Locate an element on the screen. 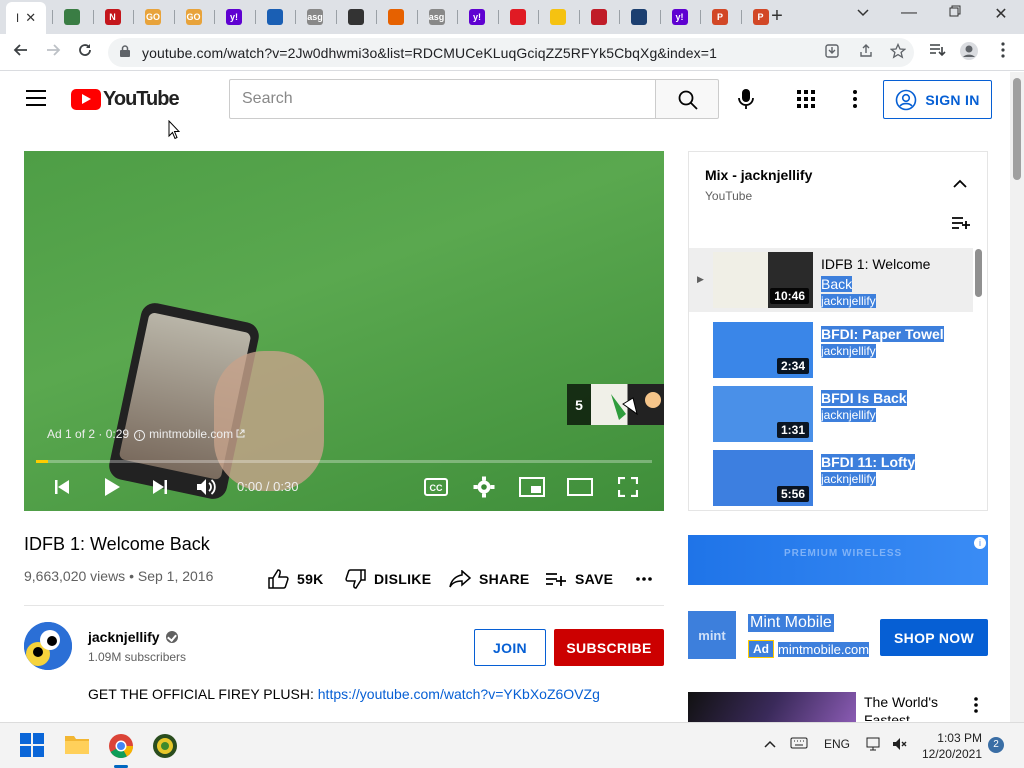  new-tab-button: + is located at coordinates (777, 17).